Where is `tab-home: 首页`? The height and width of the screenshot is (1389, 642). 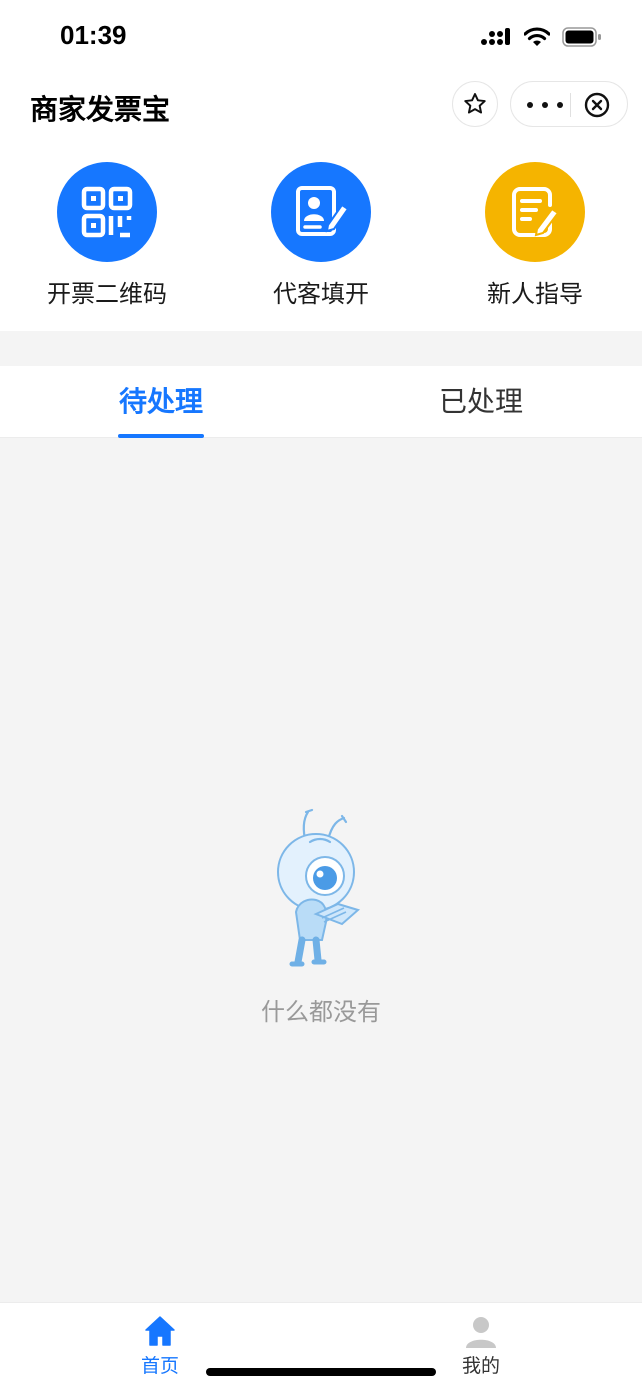
tab-home: 首页 is located at coordinates (160, 1345).